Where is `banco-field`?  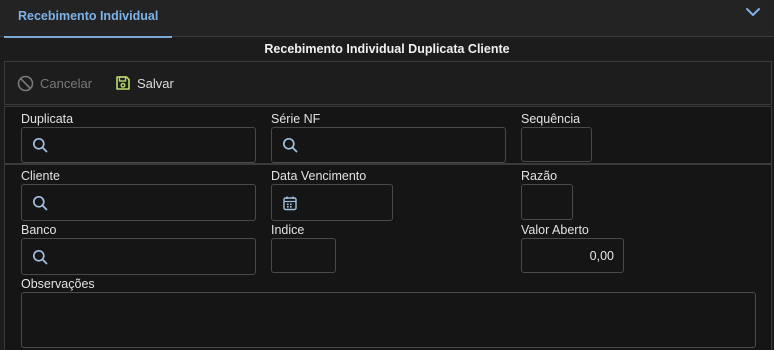 banco-field is located at coordinates (138, 256).